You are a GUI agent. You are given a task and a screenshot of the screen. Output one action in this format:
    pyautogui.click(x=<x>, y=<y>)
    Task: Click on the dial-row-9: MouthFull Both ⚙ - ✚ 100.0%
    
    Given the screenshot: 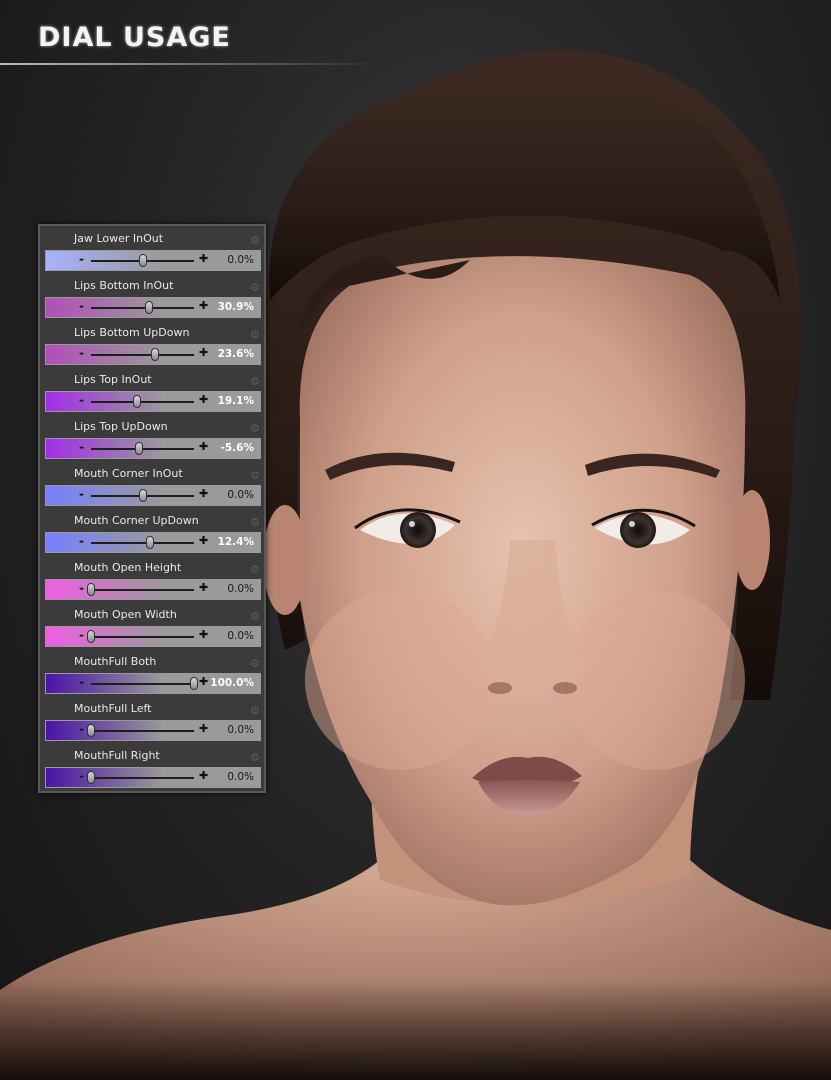 What is the action you would take?
    pyautogui.click(x=152, y=674)
    